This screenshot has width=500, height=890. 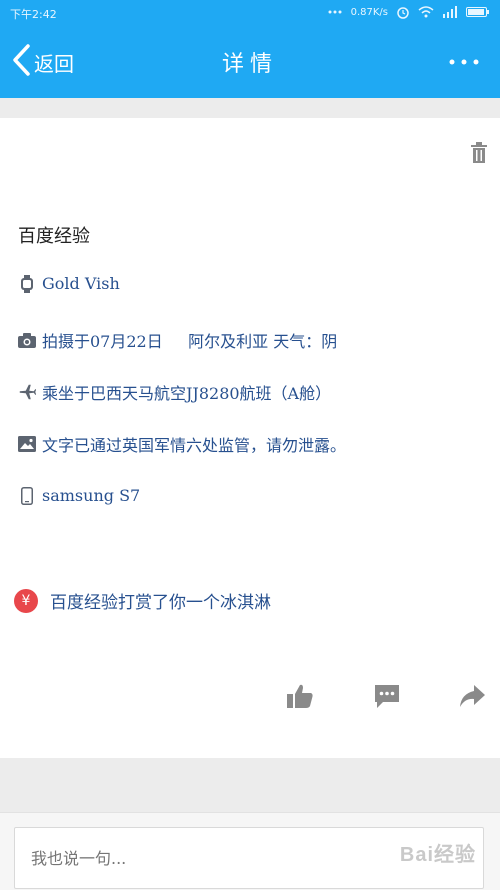 What do you see at coordinates (478, 12) in the screenshot?
I see `battery-icon` at bounding box center [478, 12].